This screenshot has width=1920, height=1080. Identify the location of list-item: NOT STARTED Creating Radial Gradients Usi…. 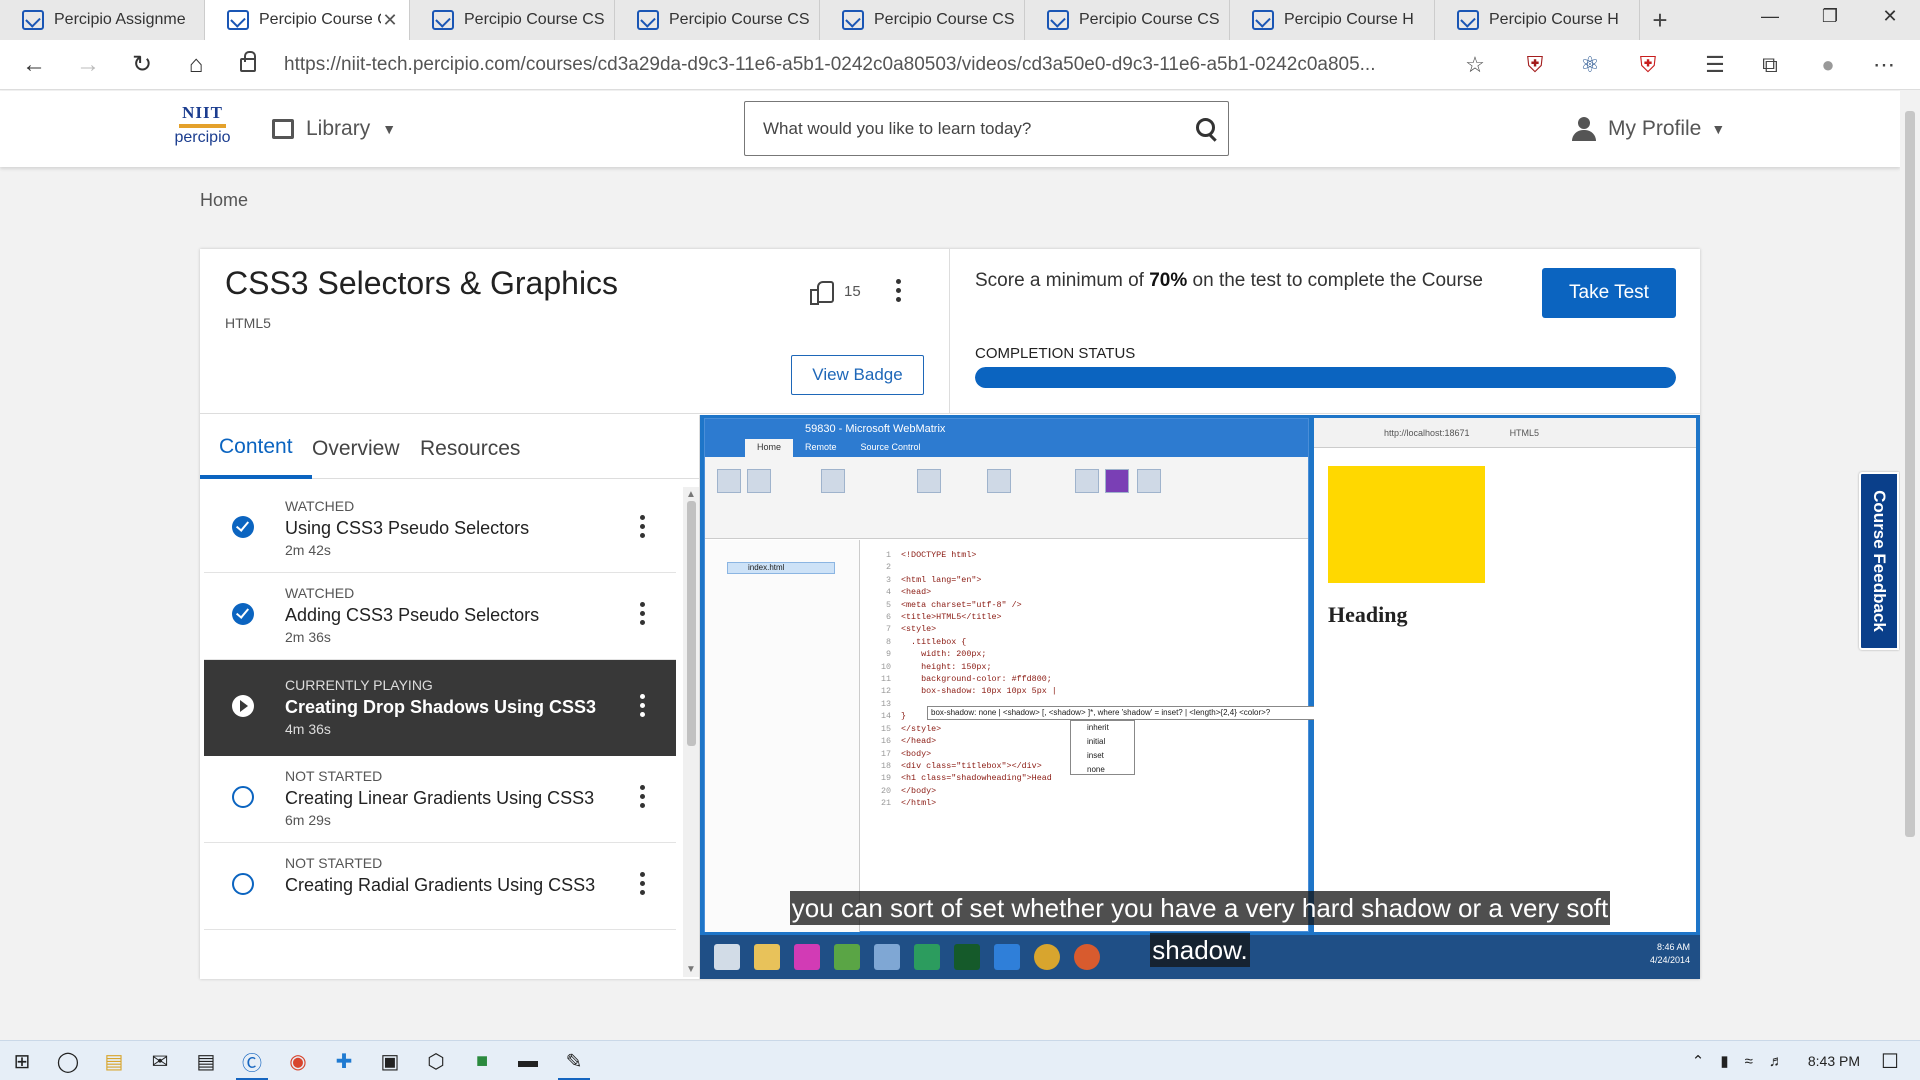
(440, 886).